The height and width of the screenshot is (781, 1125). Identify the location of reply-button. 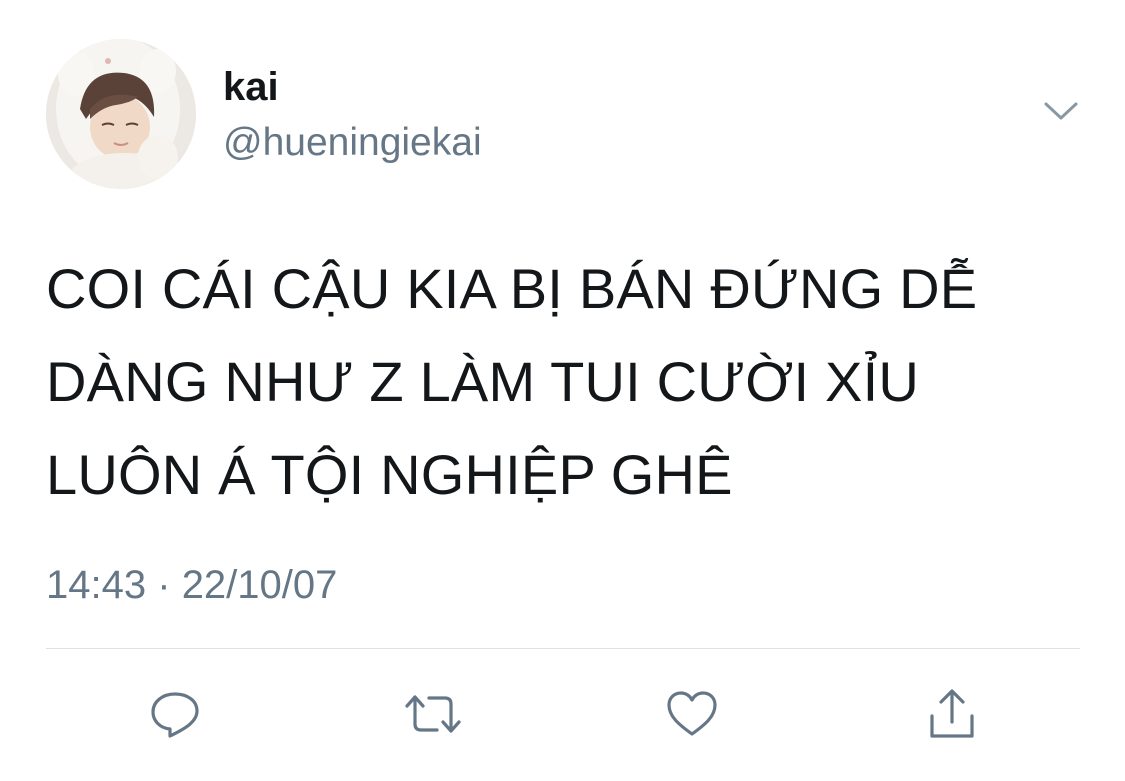
(175, 714).